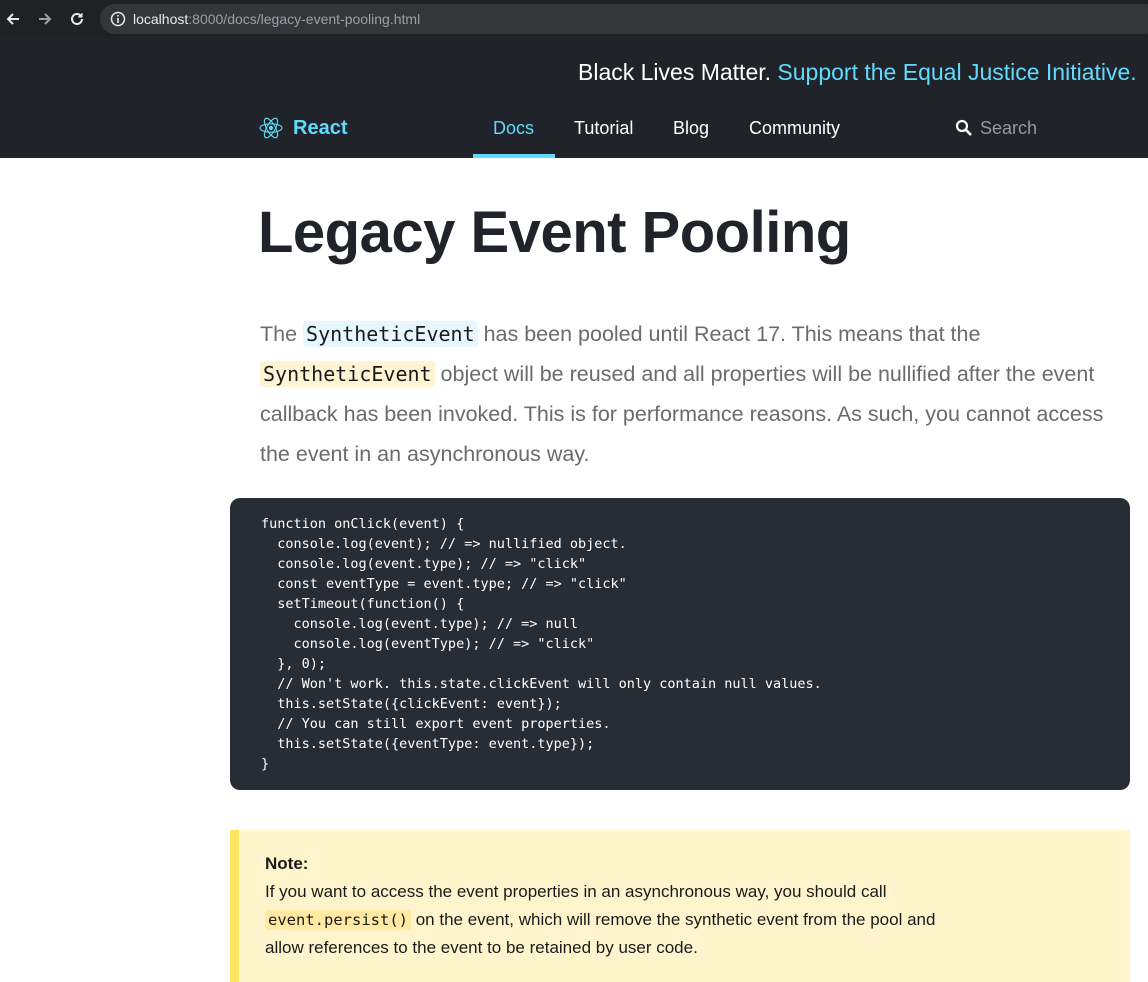 The width and height of the screenshot is (1148, 982). What do you see at coordinates (956, 72) in the screenshot?
I see `eji-link: Support the Equal Justice Initiative.` at bounding box center [956, 72].